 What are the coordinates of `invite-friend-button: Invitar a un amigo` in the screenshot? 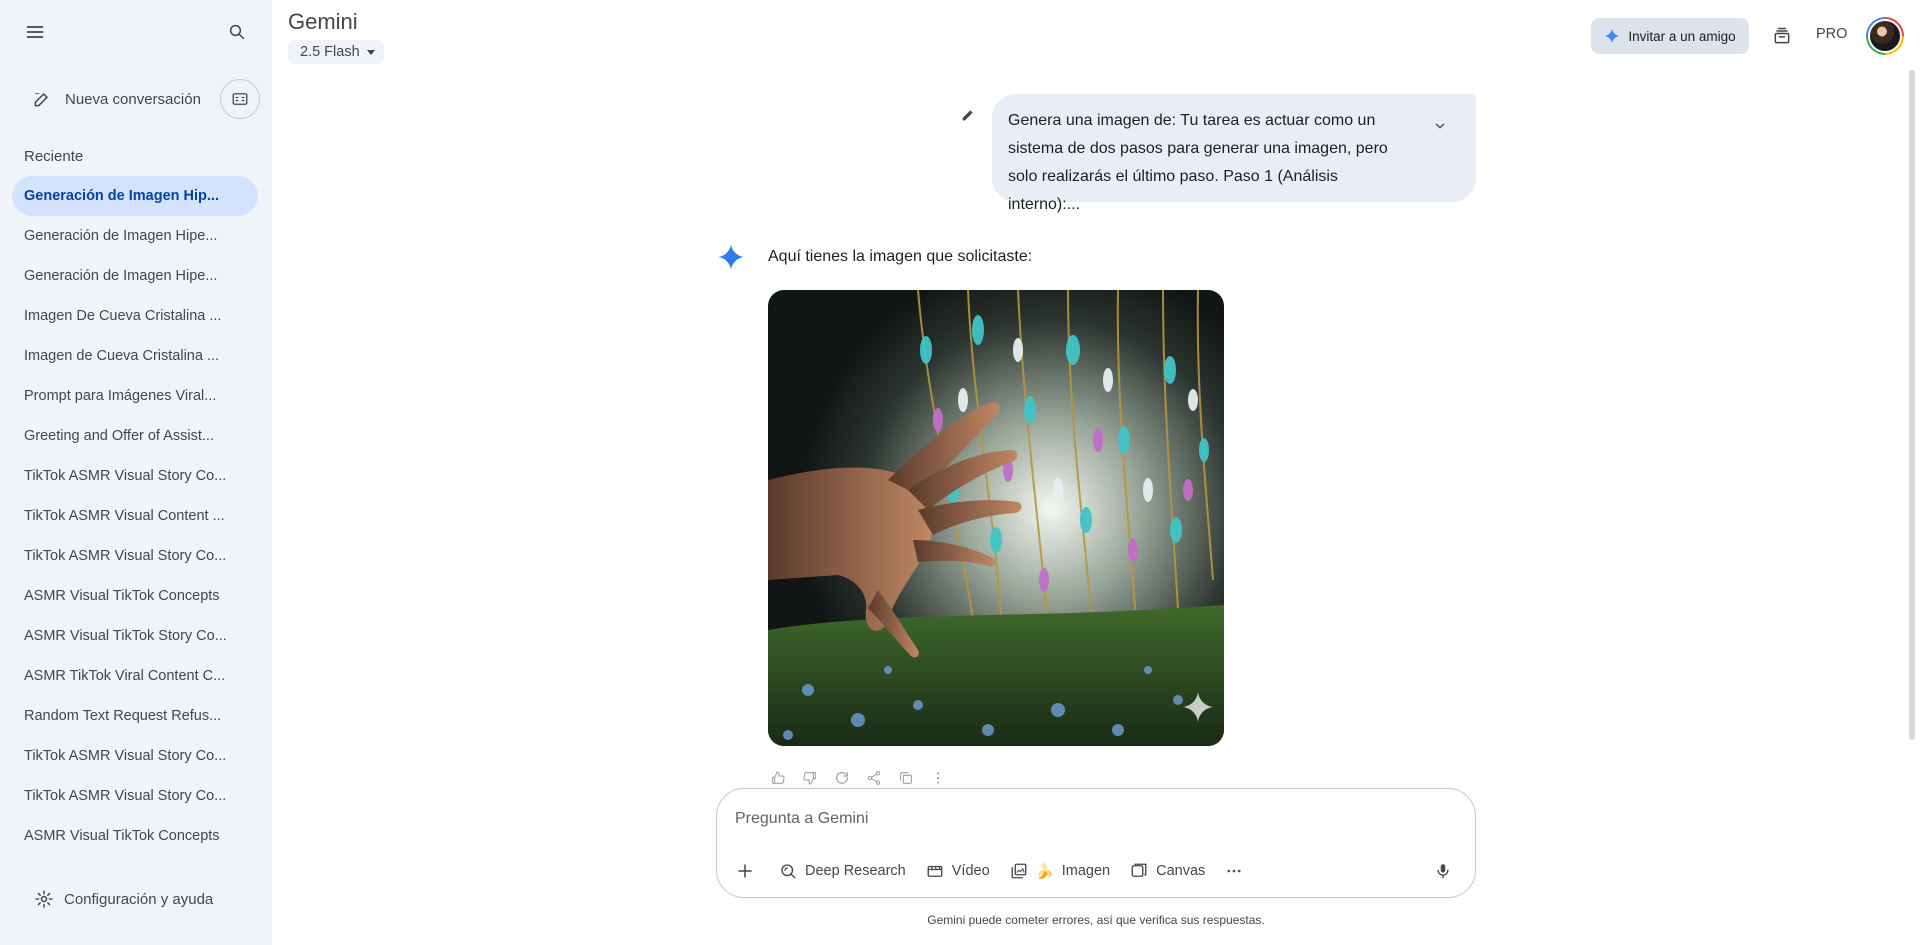 It's located at (1670, 36).